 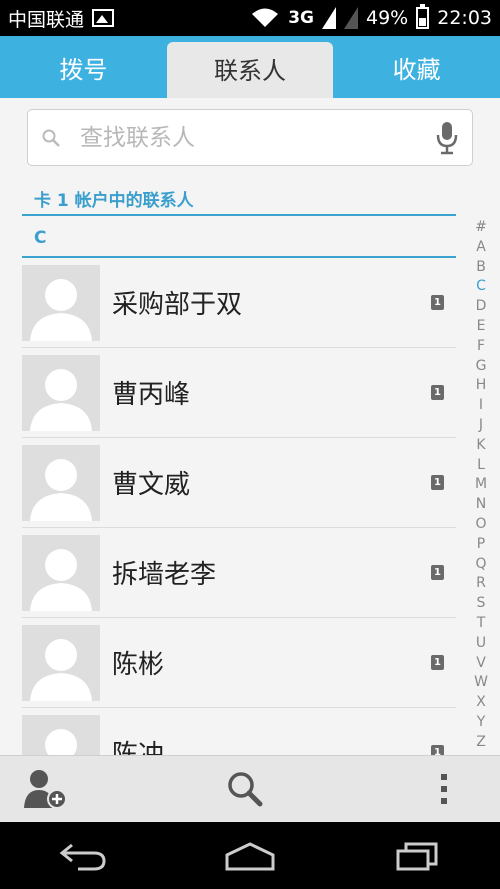 I want to click on index-letter: W, so click(x=481, y=683).